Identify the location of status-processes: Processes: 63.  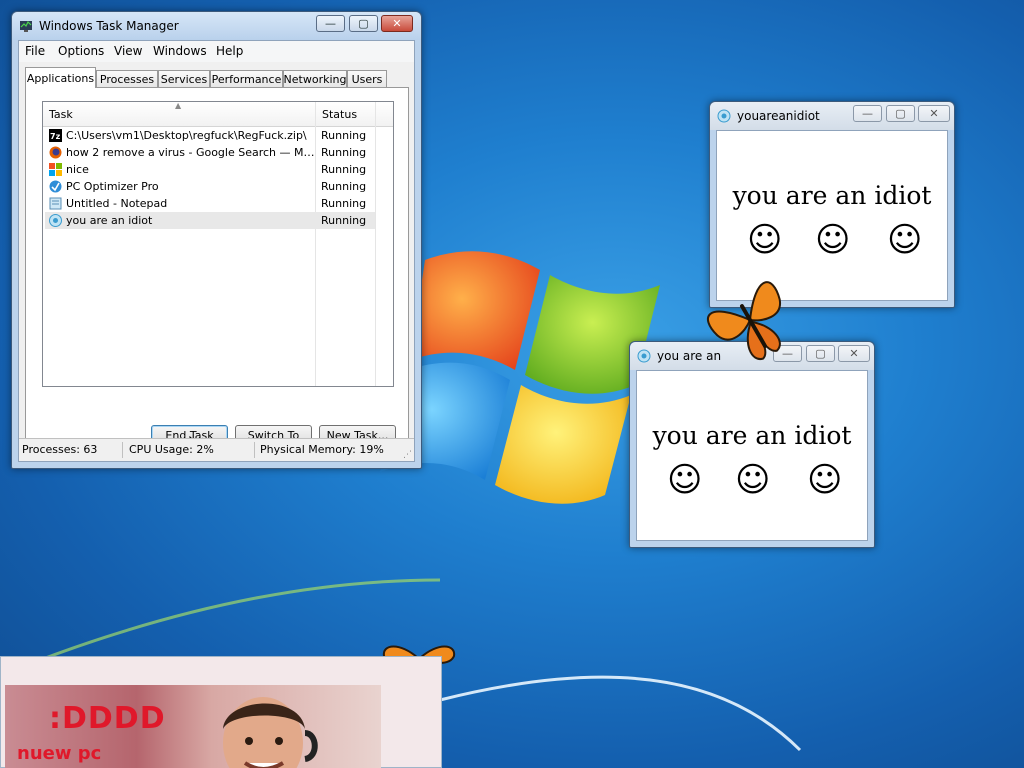
(60, 449).